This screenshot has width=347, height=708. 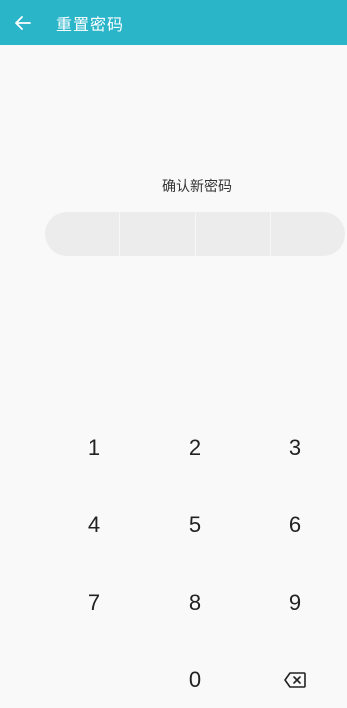 I want to click on key-4: 4, so click(x=94, y=525).